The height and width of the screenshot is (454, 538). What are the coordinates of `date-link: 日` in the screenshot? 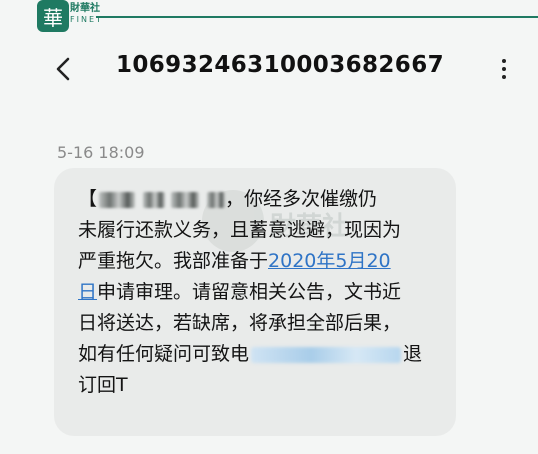 It's located at (87, 292).